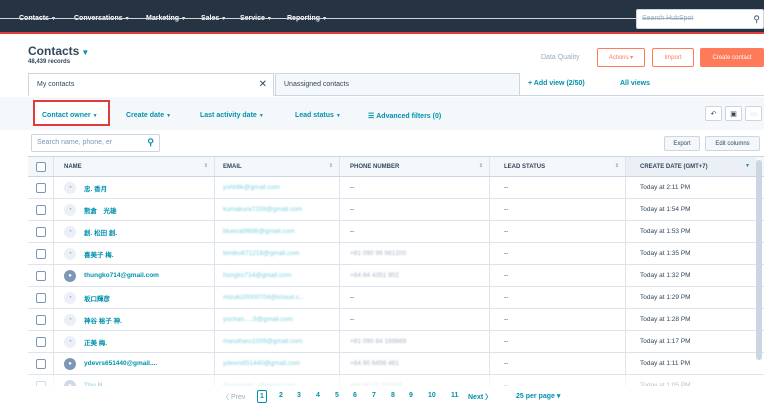 The height and width of the screenshot is (408, 764). I want to click on per-page-select: 25 per page ▾, so click(538, 396).